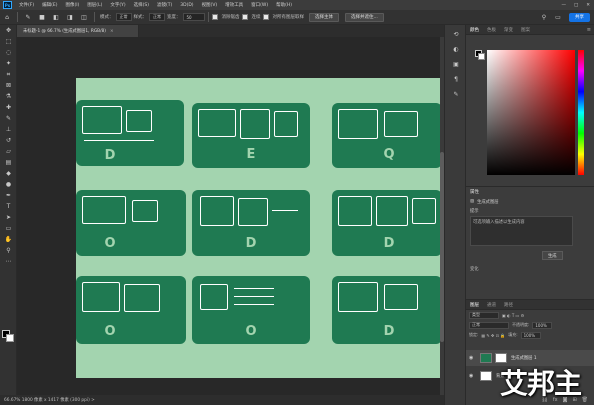 Image resolution: width=594 pixels, height=405 pixels. Describe the element at coordinates (112, 31) in the screenshot. I see `close-tab-icon: ×` at that location.